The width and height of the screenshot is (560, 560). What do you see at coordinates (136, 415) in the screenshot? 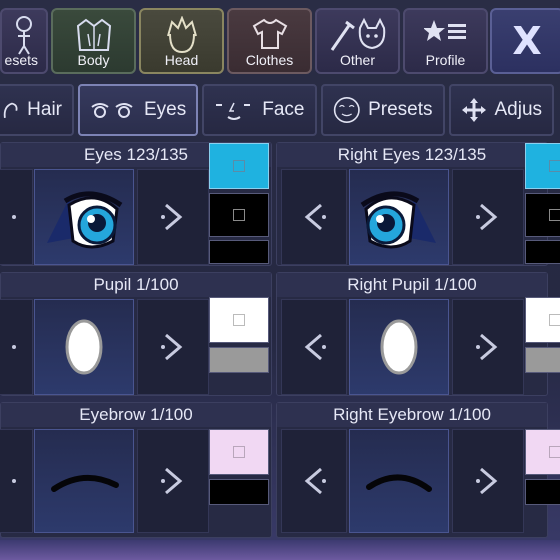
I see `panel-title: Eyebrow 1/100` at bounding box center [136, 415].